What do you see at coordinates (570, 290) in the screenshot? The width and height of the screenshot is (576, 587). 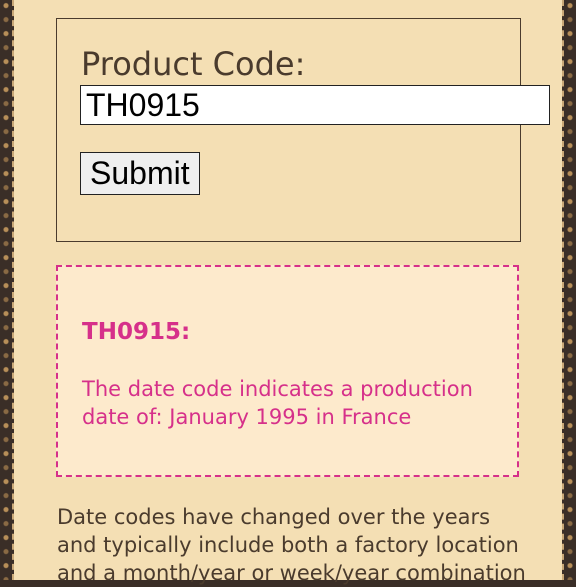 I see `right-border-pattern` at bounding box center [570, 290].